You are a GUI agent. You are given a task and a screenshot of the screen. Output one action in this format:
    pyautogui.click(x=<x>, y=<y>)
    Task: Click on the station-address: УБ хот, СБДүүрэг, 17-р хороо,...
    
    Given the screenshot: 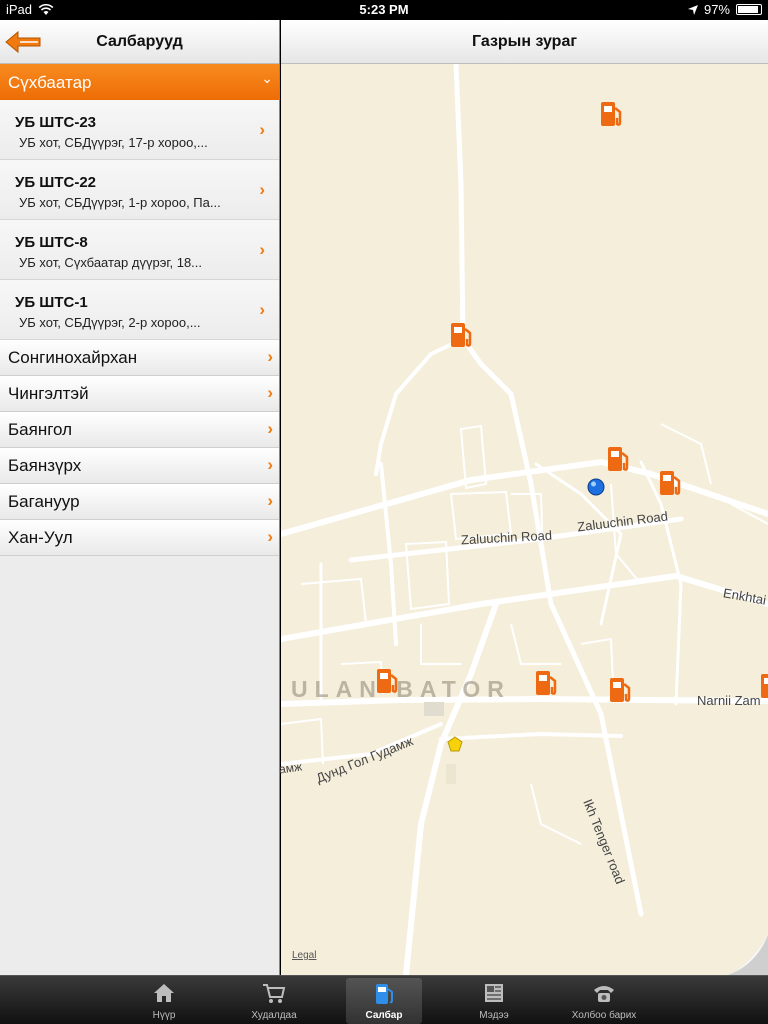 What is the action you would take?
    pyautogui.click(x=113, y=142)
    